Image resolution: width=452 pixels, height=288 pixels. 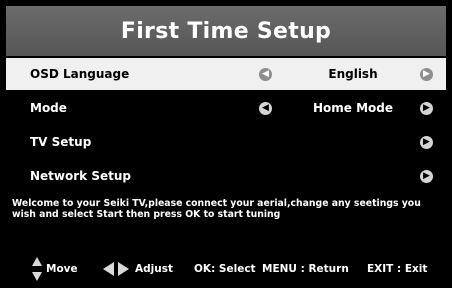 I want to click on hint-exit: EXIT : Exit, so click(x=397, y=269).